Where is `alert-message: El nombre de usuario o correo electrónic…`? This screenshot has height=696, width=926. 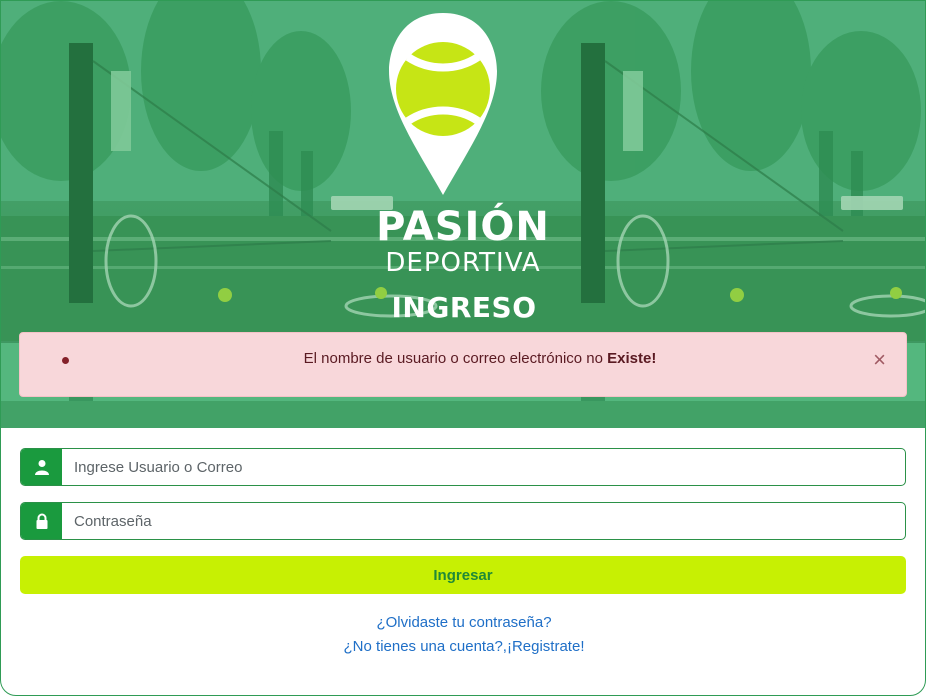
alert-message: El nombre de usuario o correo electrónic… is located at coordinates (472, 358).